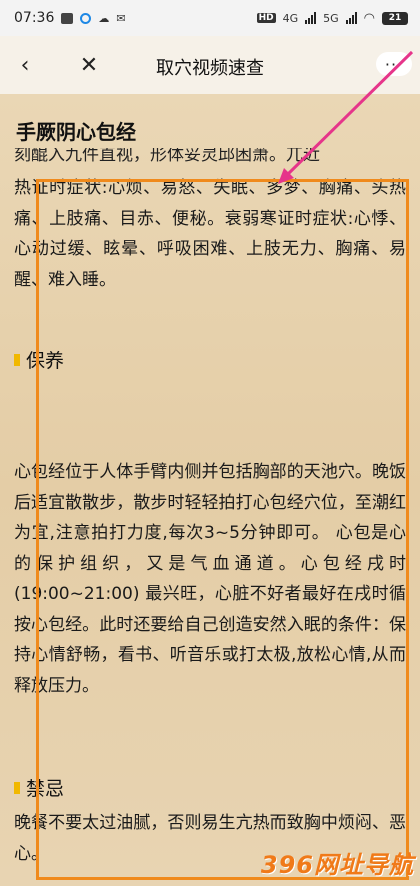 The image size is (420, 886). I want to click on app-icon, so click(86, 18).